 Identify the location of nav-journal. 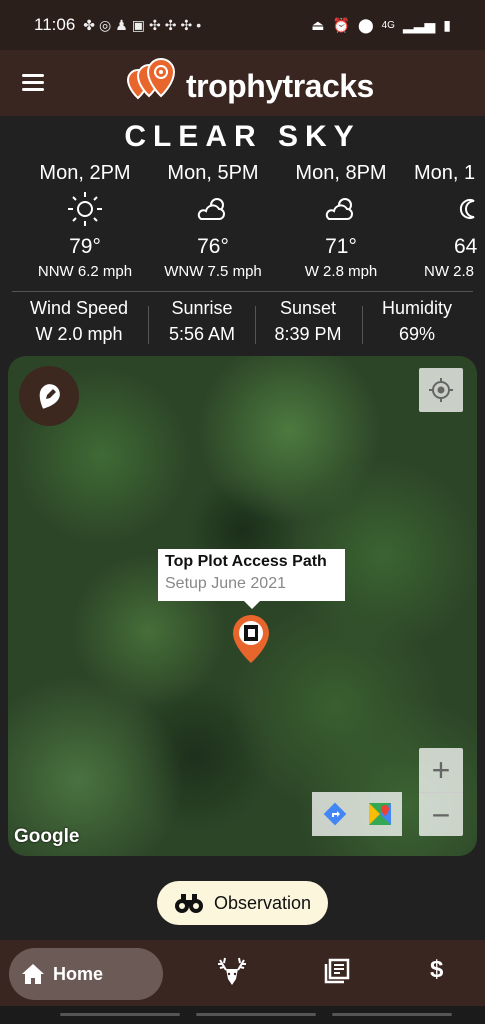
(337, 973).